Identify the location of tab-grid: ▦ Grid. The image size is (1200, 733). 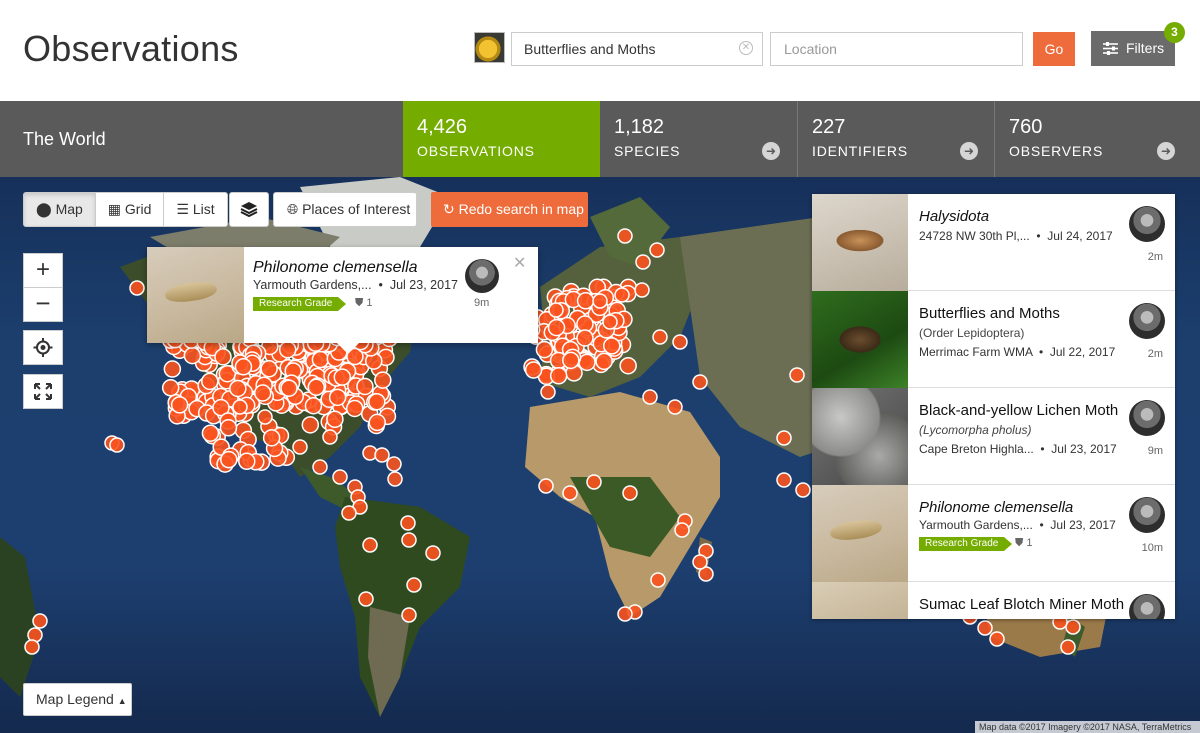
(130, 209).